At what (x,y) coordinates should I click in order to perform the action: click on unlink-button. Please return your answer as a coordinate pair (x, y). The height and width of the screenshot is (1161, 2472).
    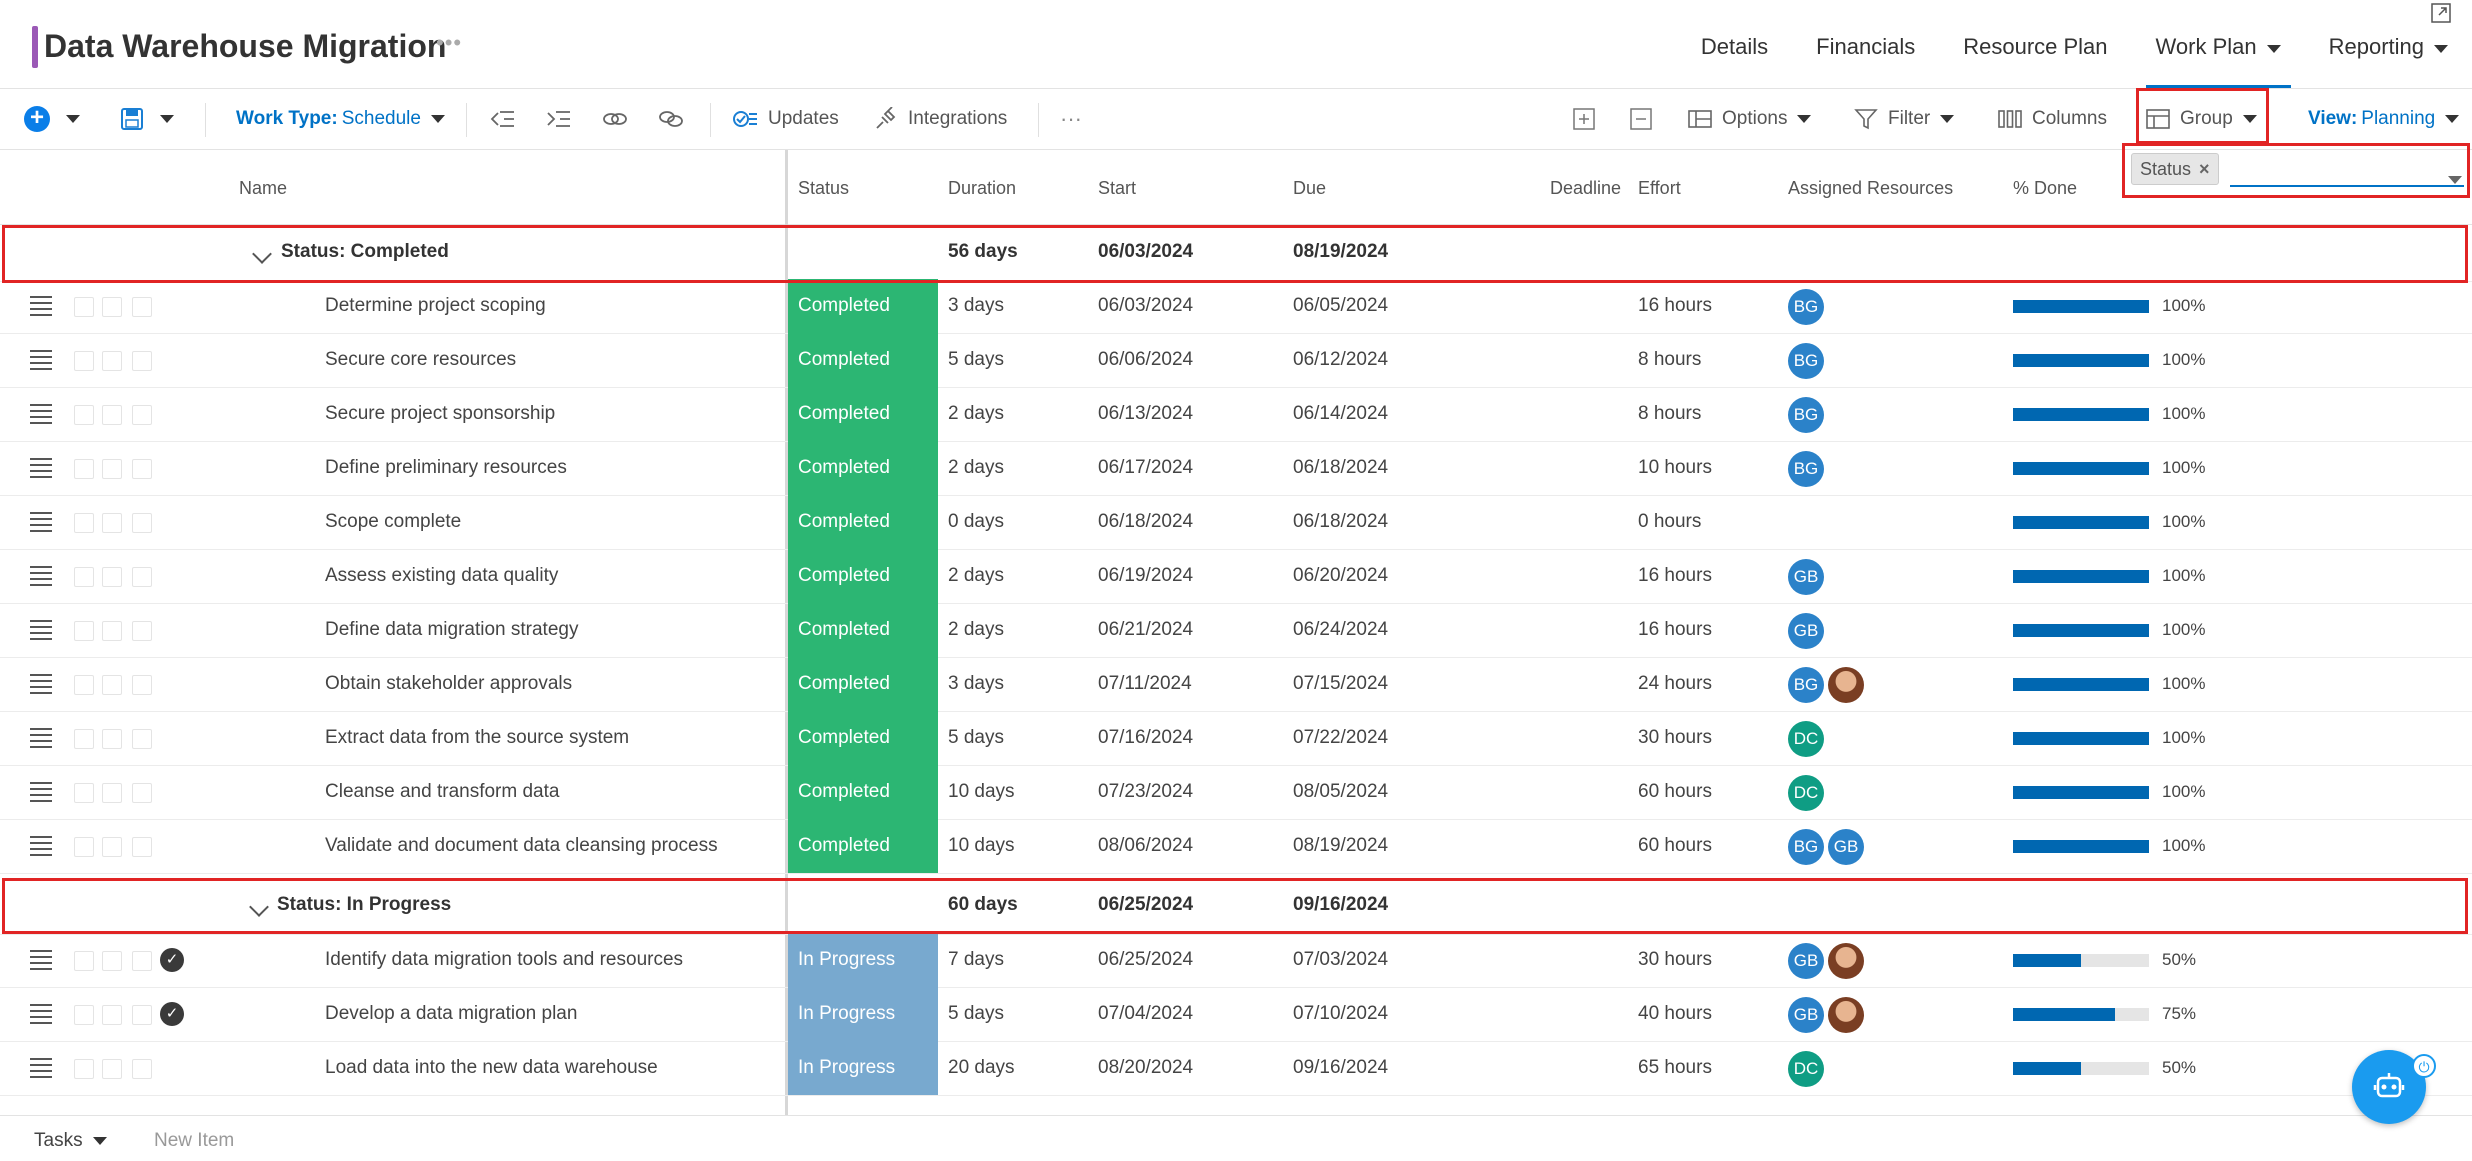
    Looking at the image, I should click on (671, 119).